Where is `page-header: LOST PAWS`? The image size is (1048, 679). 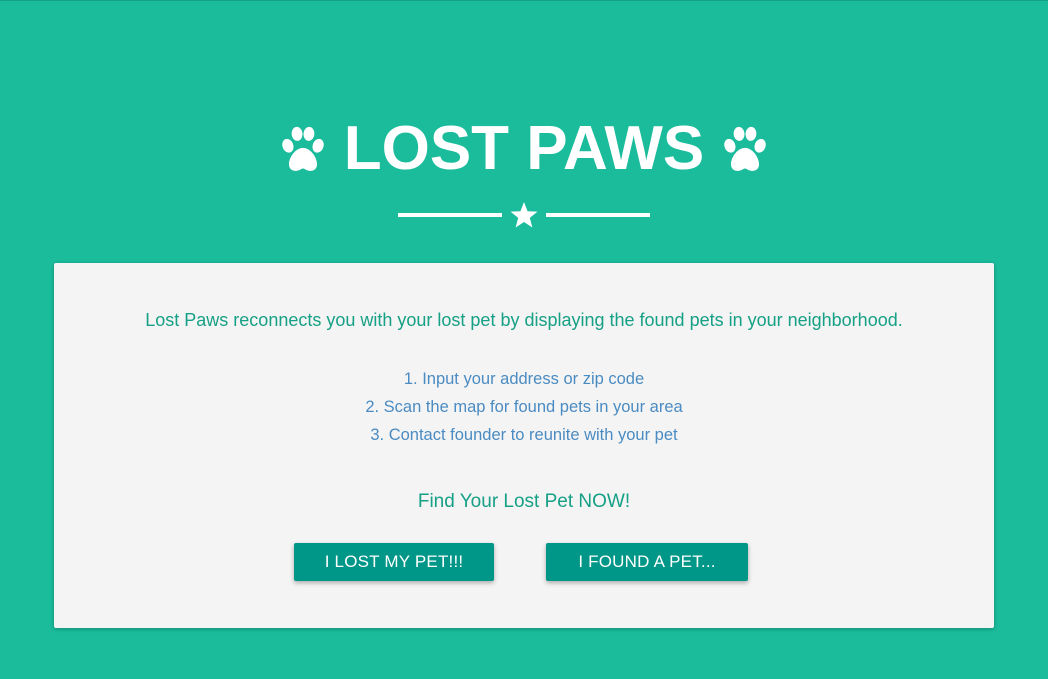 page-header: LOST PAWS is located at coordinates (524, 149).